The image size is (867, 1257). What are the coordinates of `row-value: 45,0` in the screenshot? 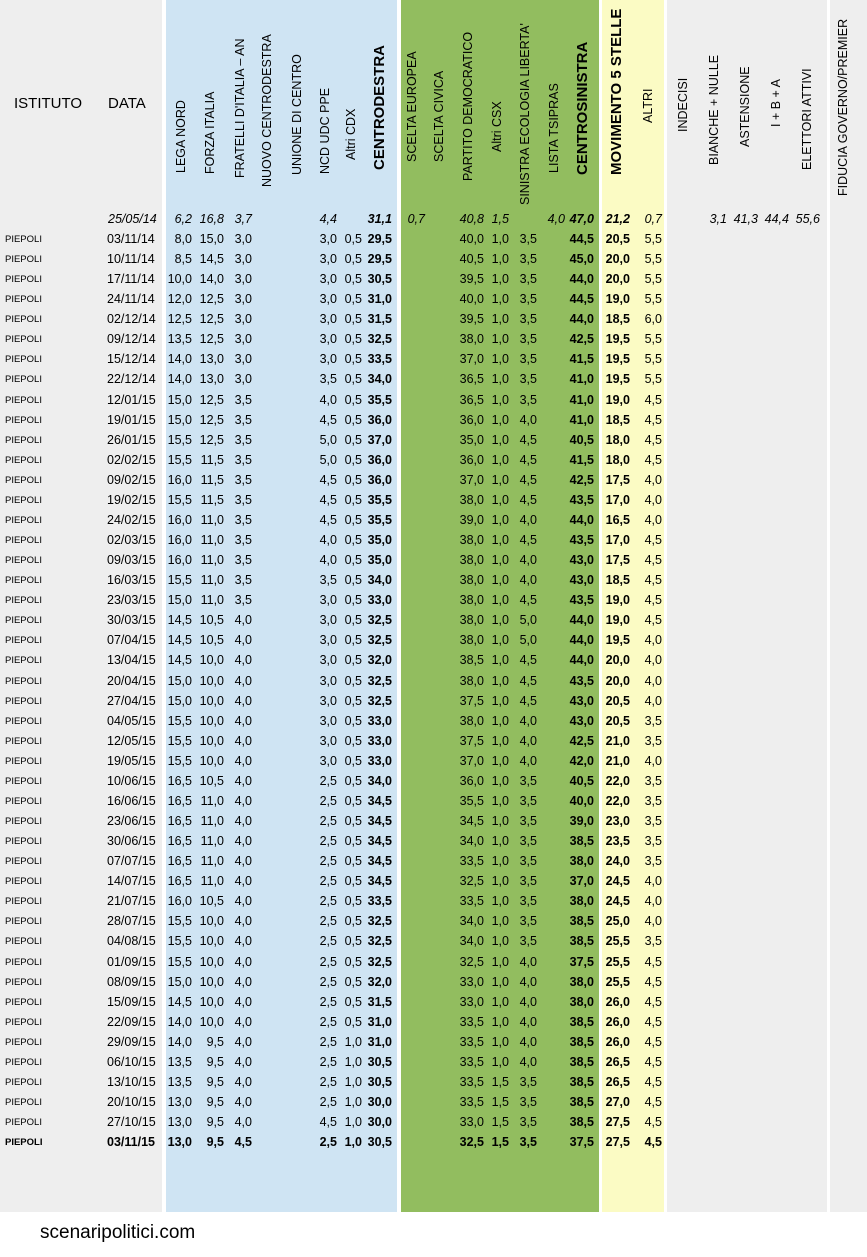 It's located at (581, 259).